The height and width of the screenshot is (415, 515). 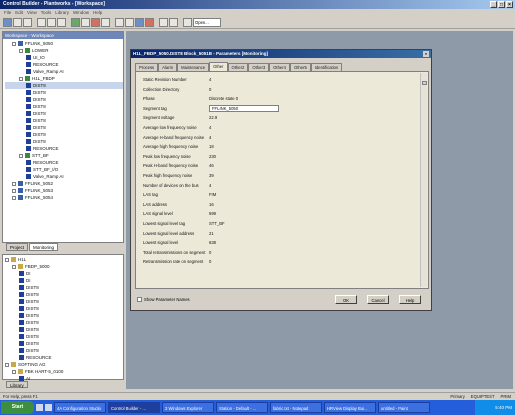 I want to click on show-param-names-checkbox: Show Parameter Names, so click(x=163, y=299).